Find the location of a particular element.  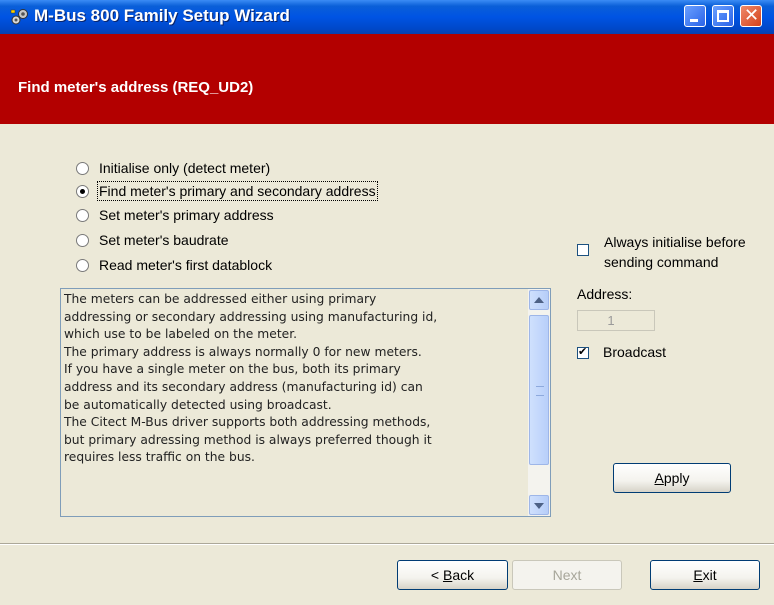

title-bar: M-Bus 800 Family Setup Wizard ✕ is located at coordinates (387, 17).